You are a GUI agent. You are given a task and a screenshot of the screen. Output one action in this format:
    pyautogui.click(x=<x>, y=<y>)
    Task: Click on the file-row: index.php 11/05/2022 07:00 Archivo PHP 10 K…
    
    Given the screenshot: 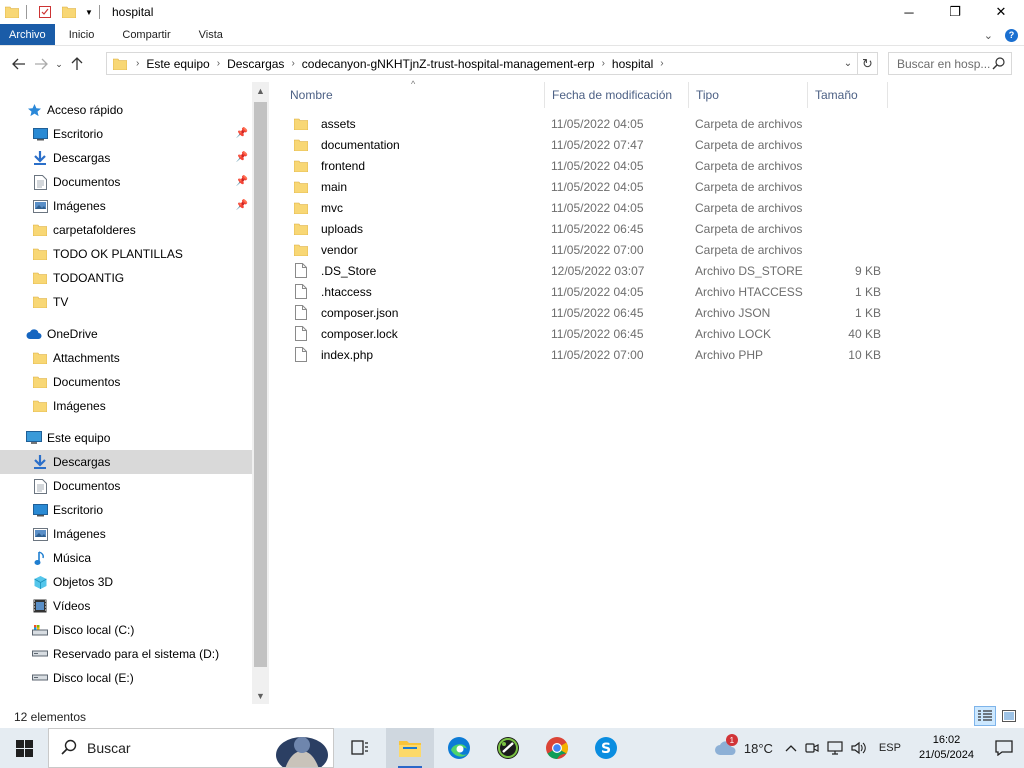 What is the action you would take?
    pyautogui.click(x=585, y=354)
    